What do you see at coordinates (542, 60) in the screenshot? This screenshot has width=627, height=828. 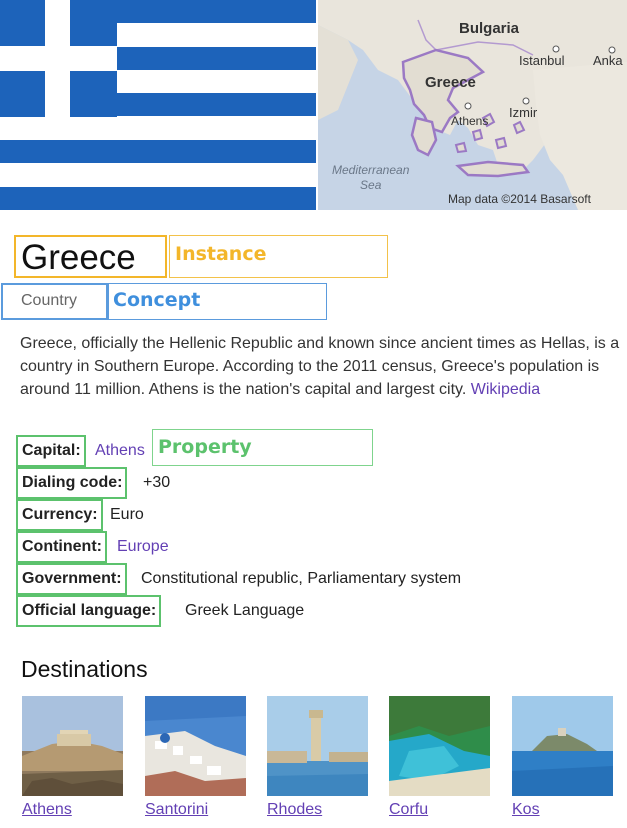 I see `map-label-istanbul: Istanbul` at bounding box center [542, 60].